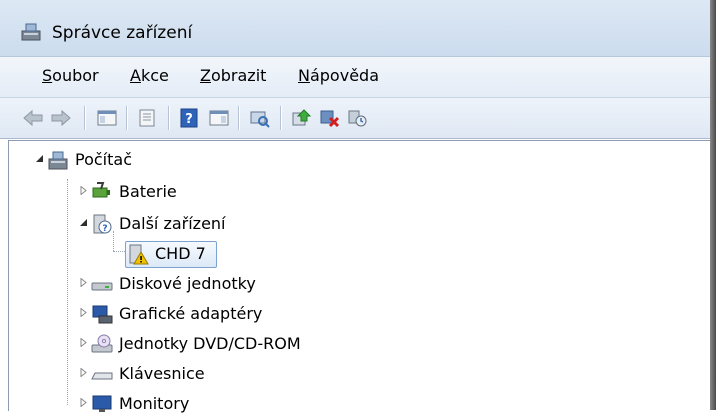 This screenshot has width=716, height=417. I want to click on tree-node-dalsi-zarizeni: ? Další zařízení, so click(189, 224).